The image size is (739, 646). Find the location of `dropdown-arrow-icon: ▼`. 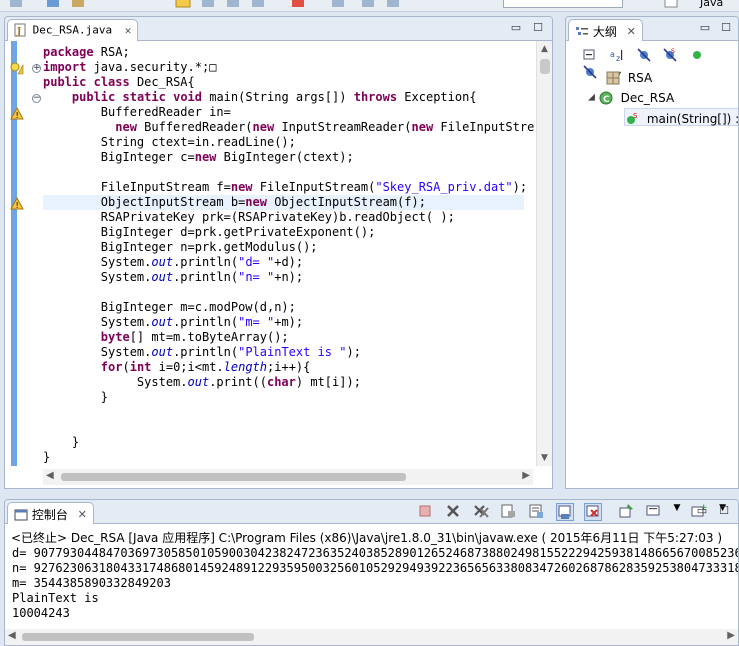

dropdown-arrow-icon: ▼ is located at coordinates (677, 512).